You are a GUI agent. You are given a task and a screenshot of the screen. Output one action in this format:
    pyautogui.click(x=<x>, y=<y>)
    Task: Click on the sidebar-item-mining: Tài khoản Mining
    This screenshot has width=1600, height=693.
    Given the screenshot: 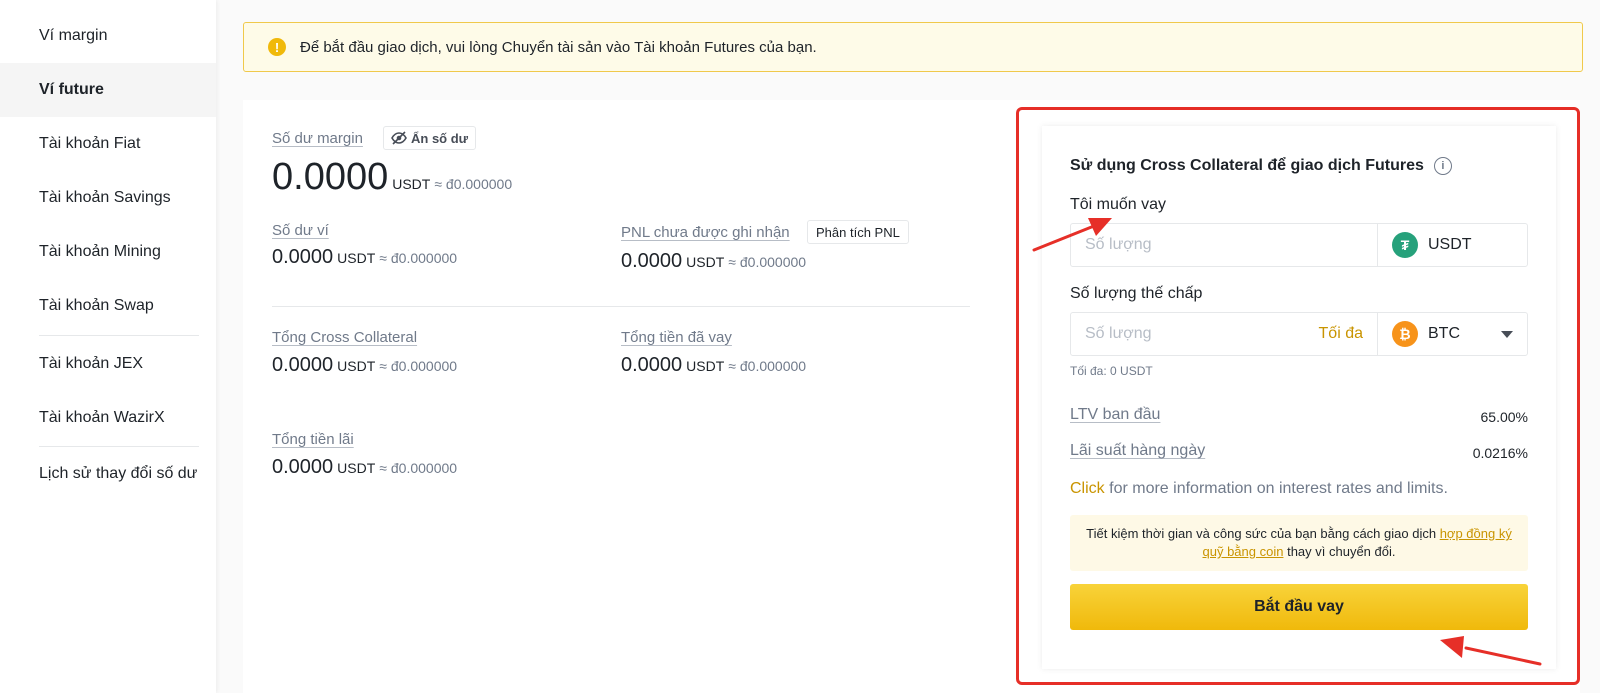 What is the action you would take?
    pyautogui.click(x=108, y=252)
    